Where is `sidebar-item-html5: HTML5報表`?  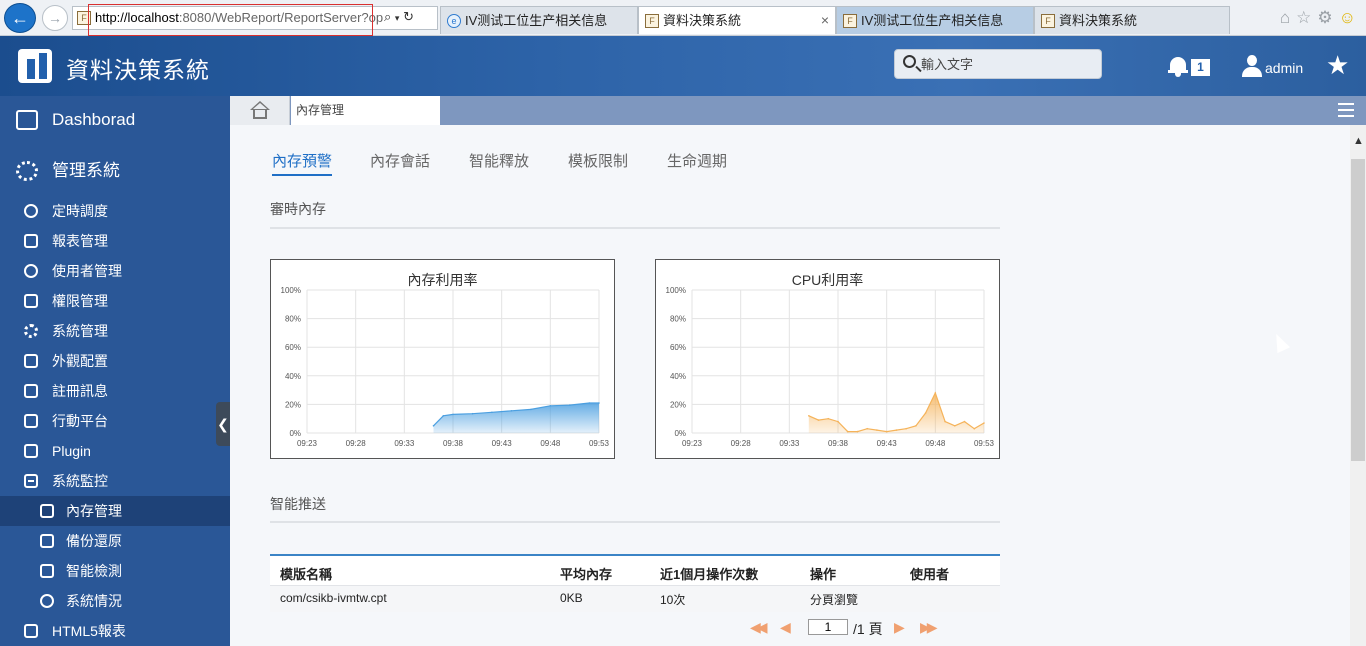 sidebar-item-html5: HTML5報表 is located at coordinates (115, 631).